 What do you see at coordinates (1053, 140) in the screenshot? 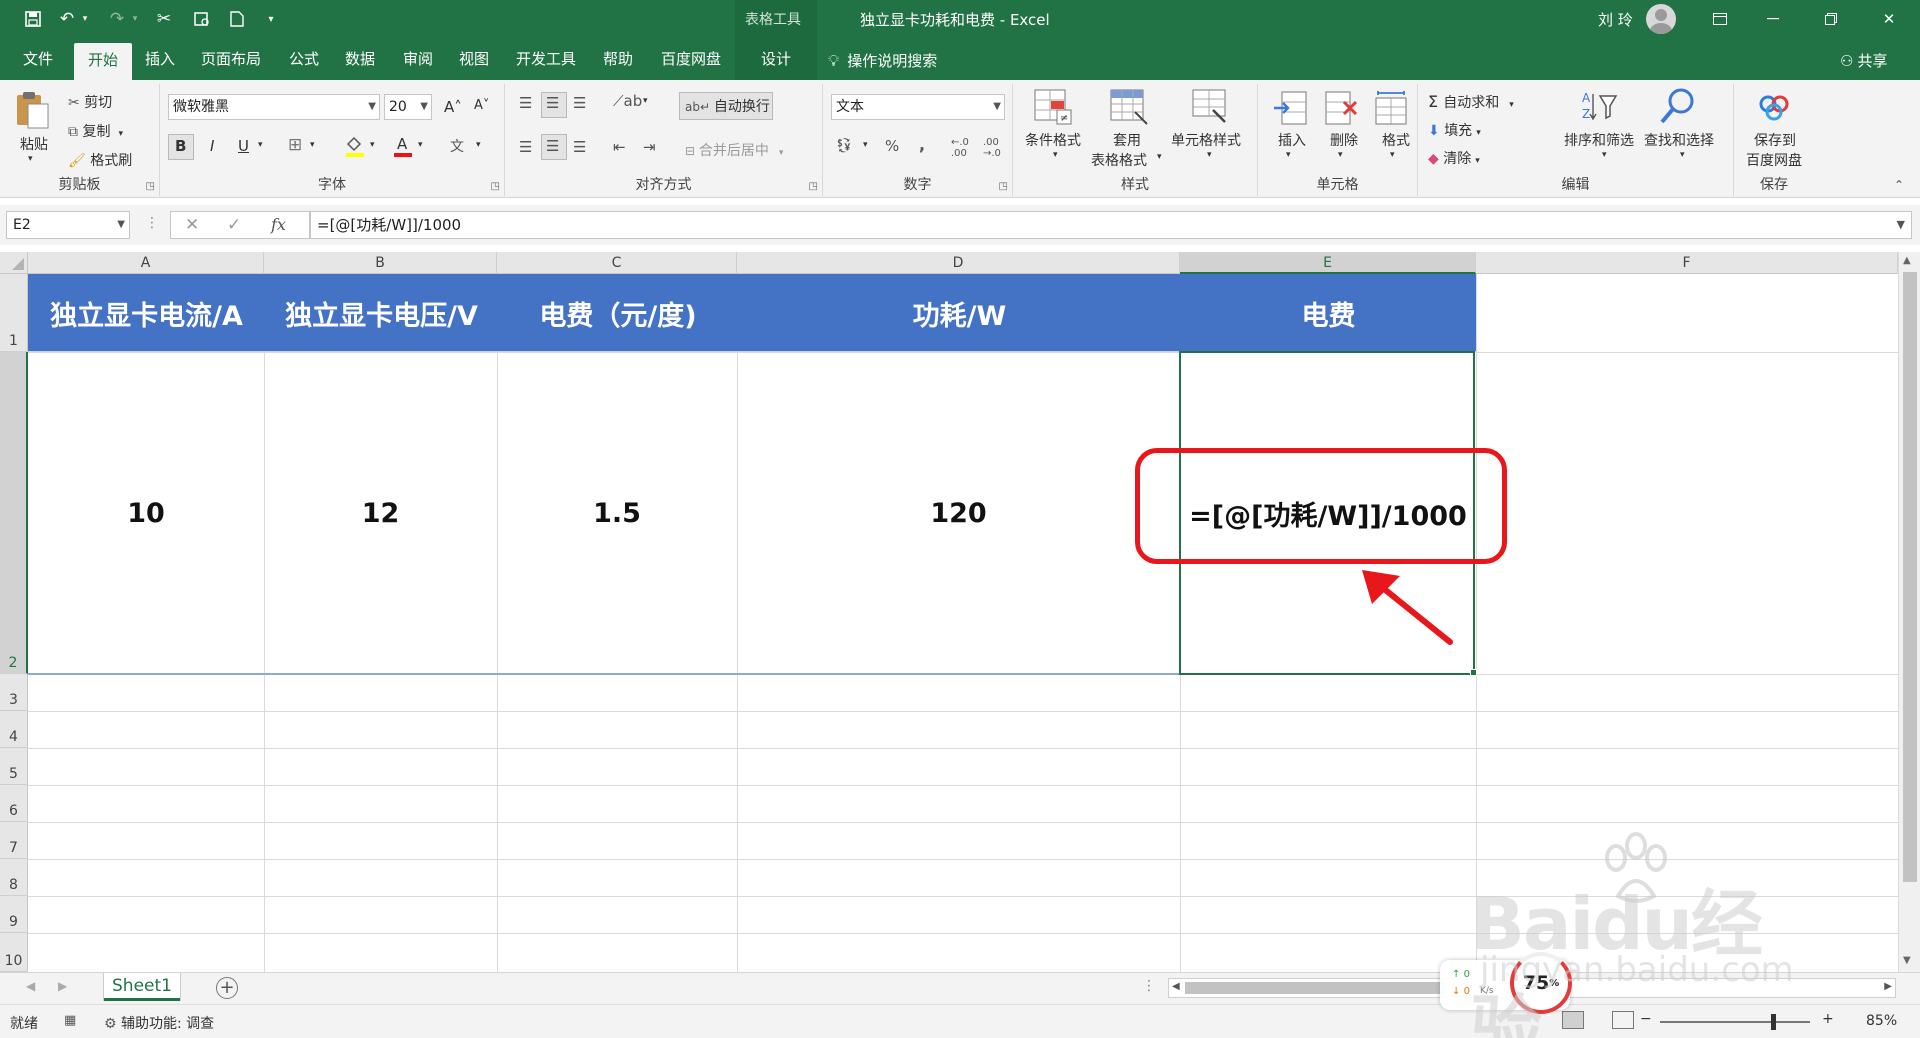
I see `conditional-formatting-label: 条件格式` at bounding box center [1053, 140].